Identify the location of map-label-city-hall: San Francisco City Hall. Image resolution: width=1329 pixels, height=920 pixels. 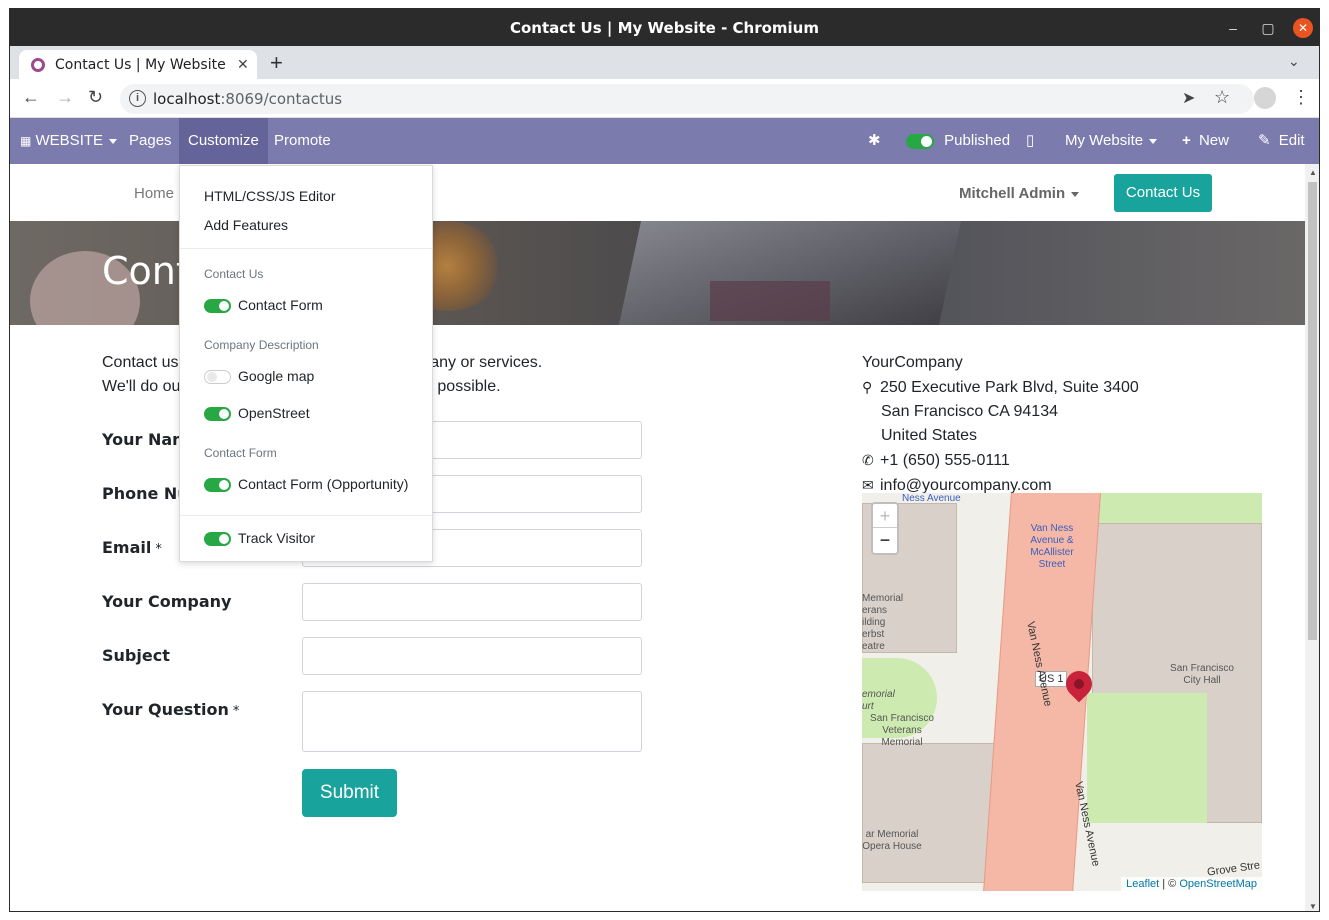
(1202, 674).